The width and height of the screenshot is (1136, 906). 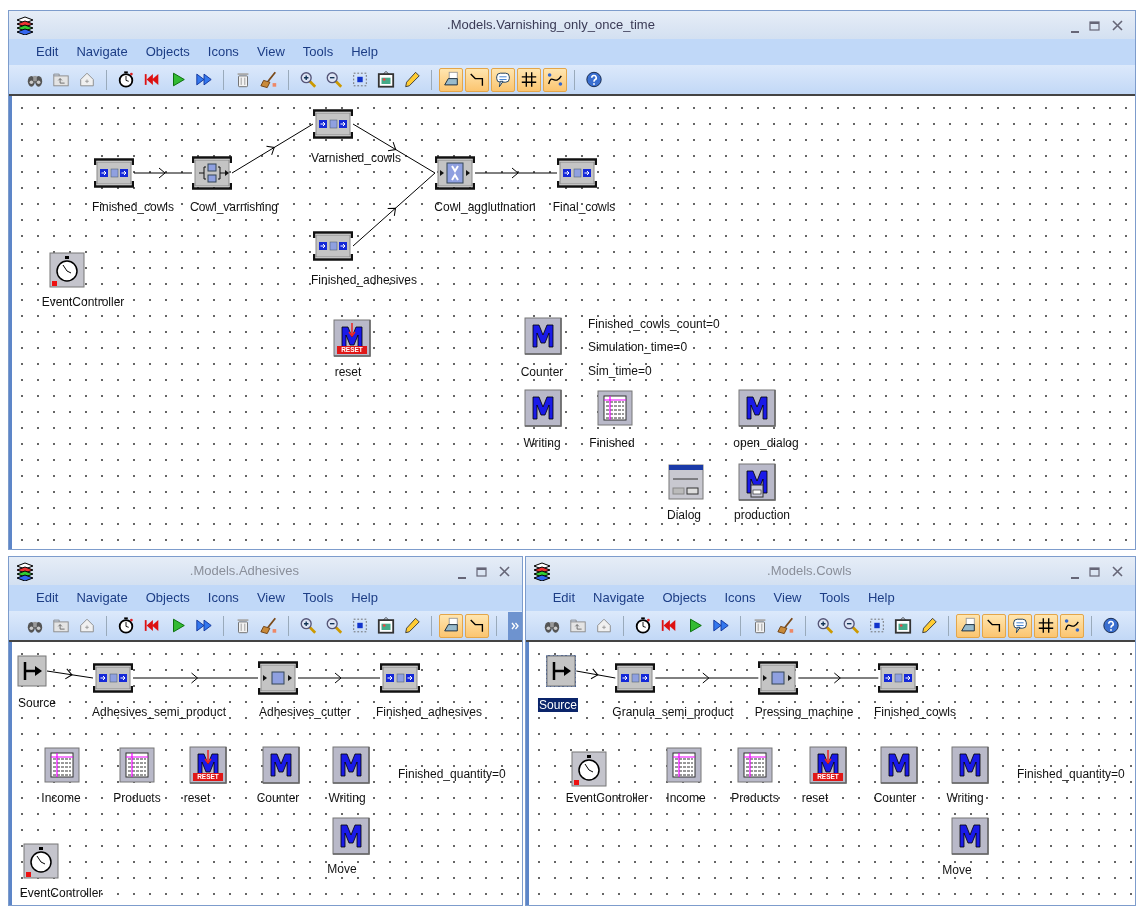 I want to click on picture-frame-icon, so click(x=386, y=79).